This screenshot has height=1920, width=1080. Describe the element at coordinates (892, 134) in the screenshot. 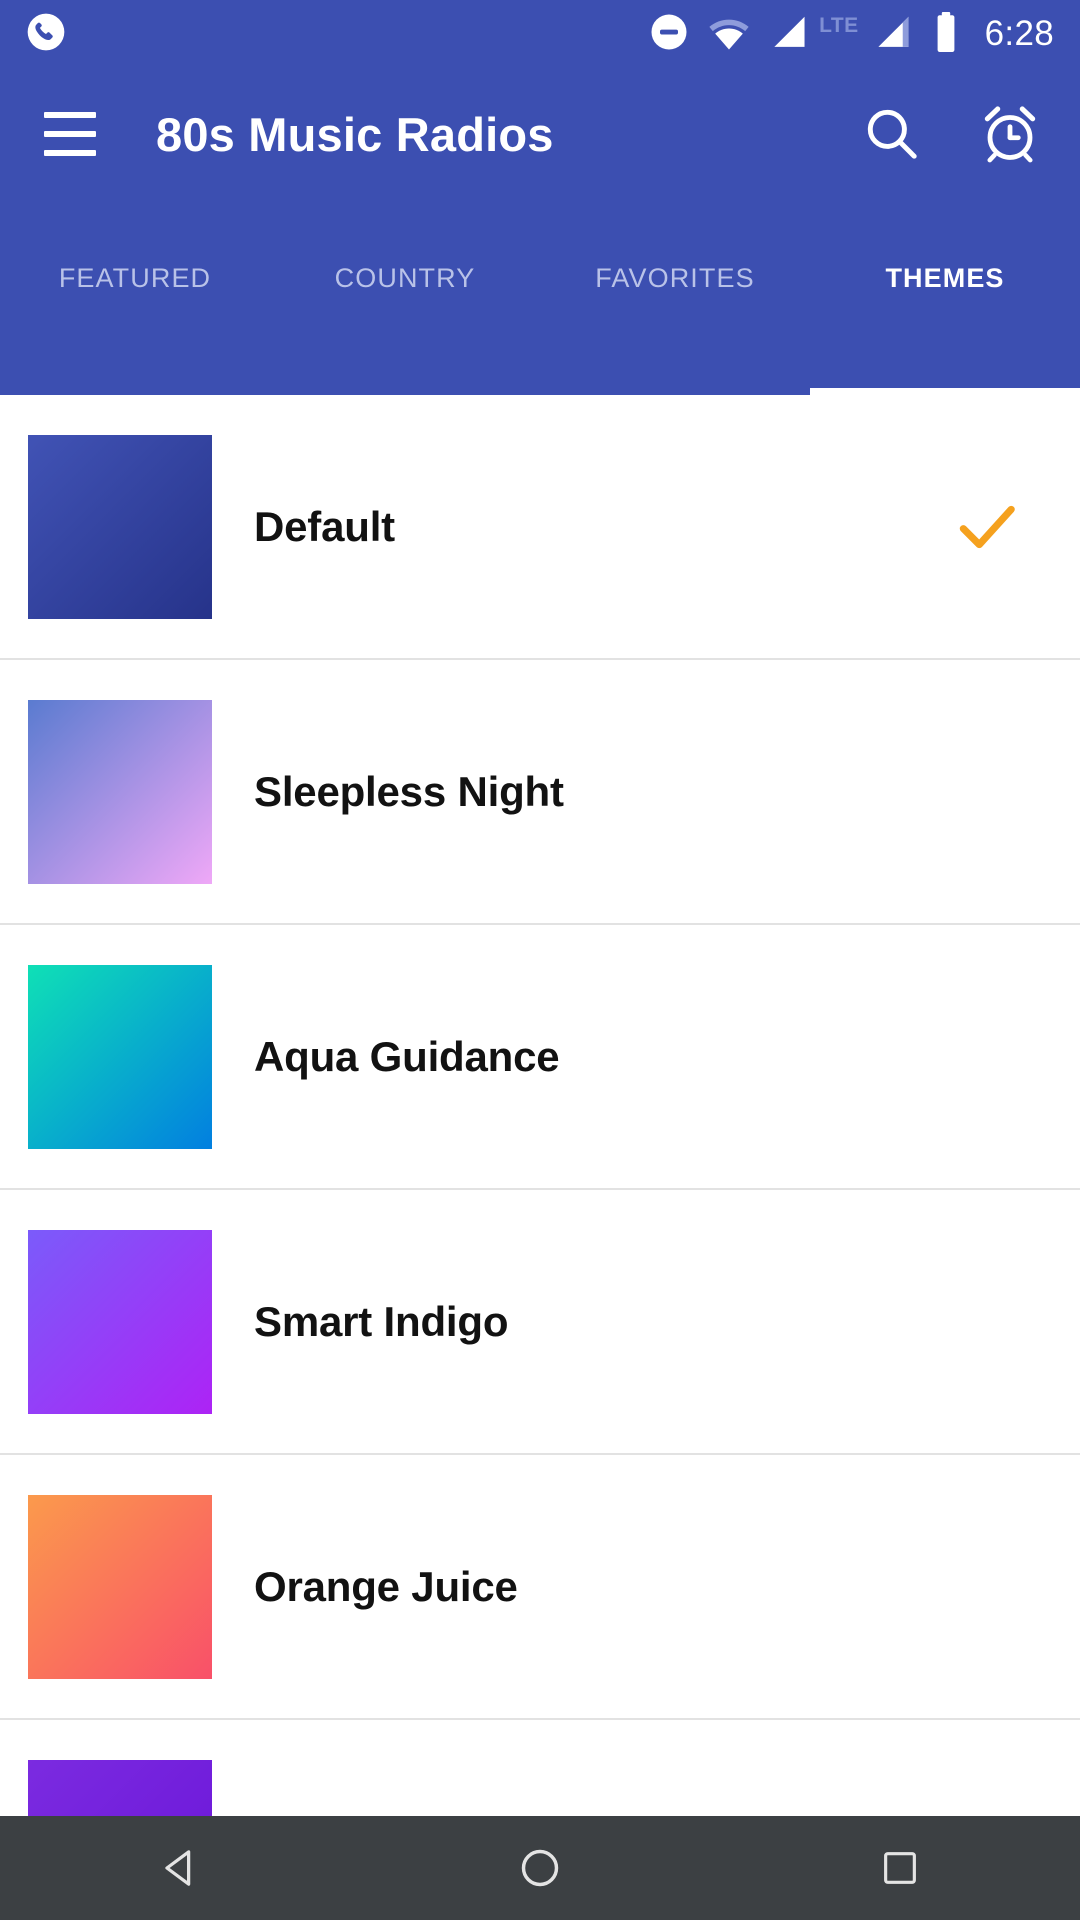

I see `search-icon` at that location.